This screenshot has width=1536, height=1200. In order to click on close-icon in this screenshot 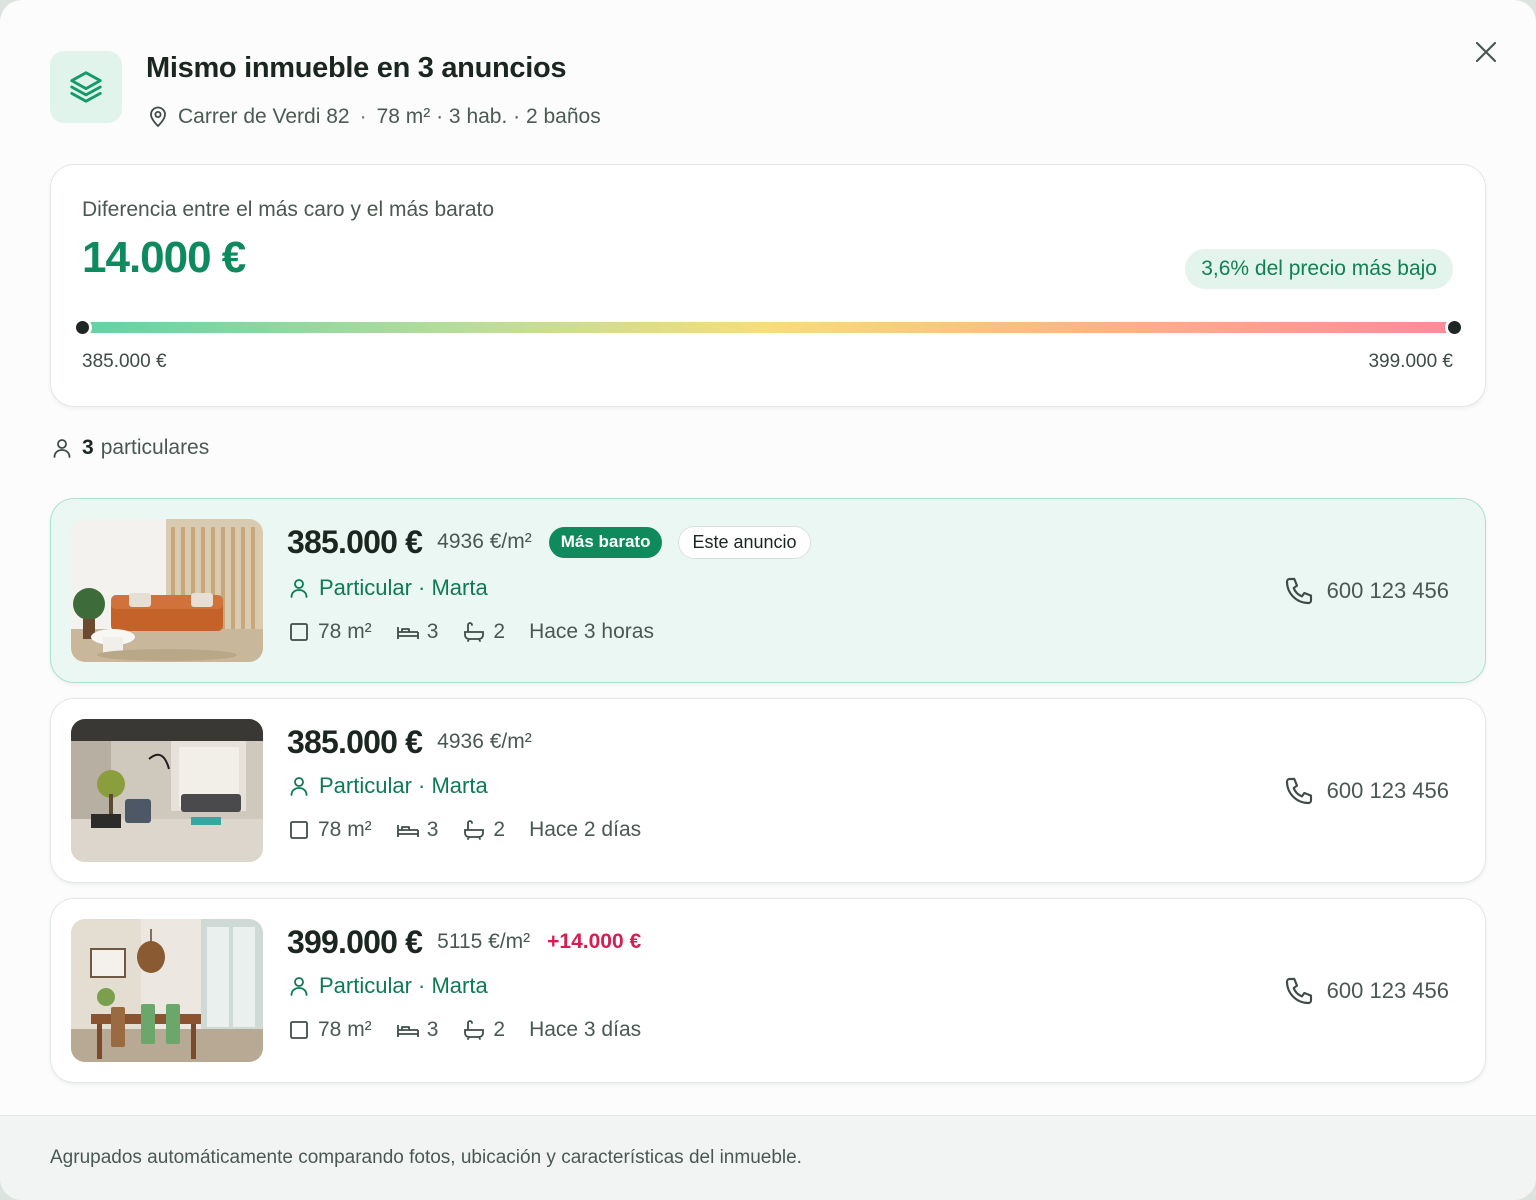, I will do `click(1486, 52)`.